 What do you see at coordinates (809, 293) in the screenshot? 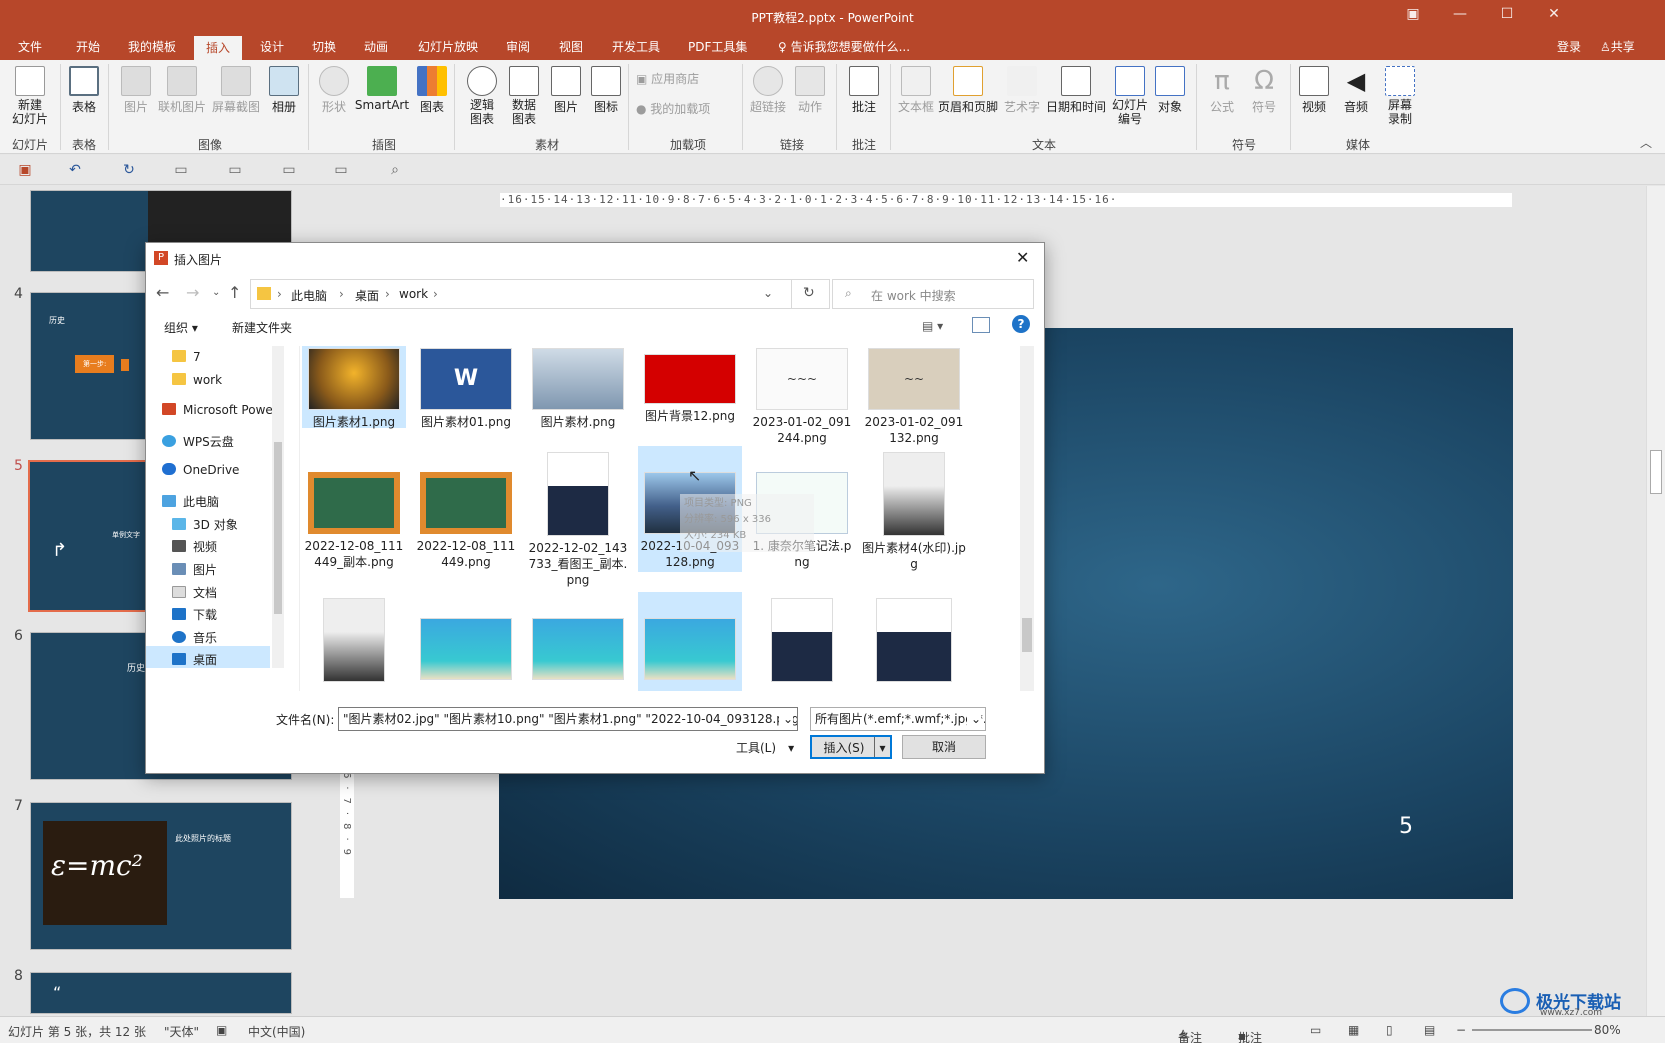
I see `refresh-icon: ↻` at bounding box center [809, 293].